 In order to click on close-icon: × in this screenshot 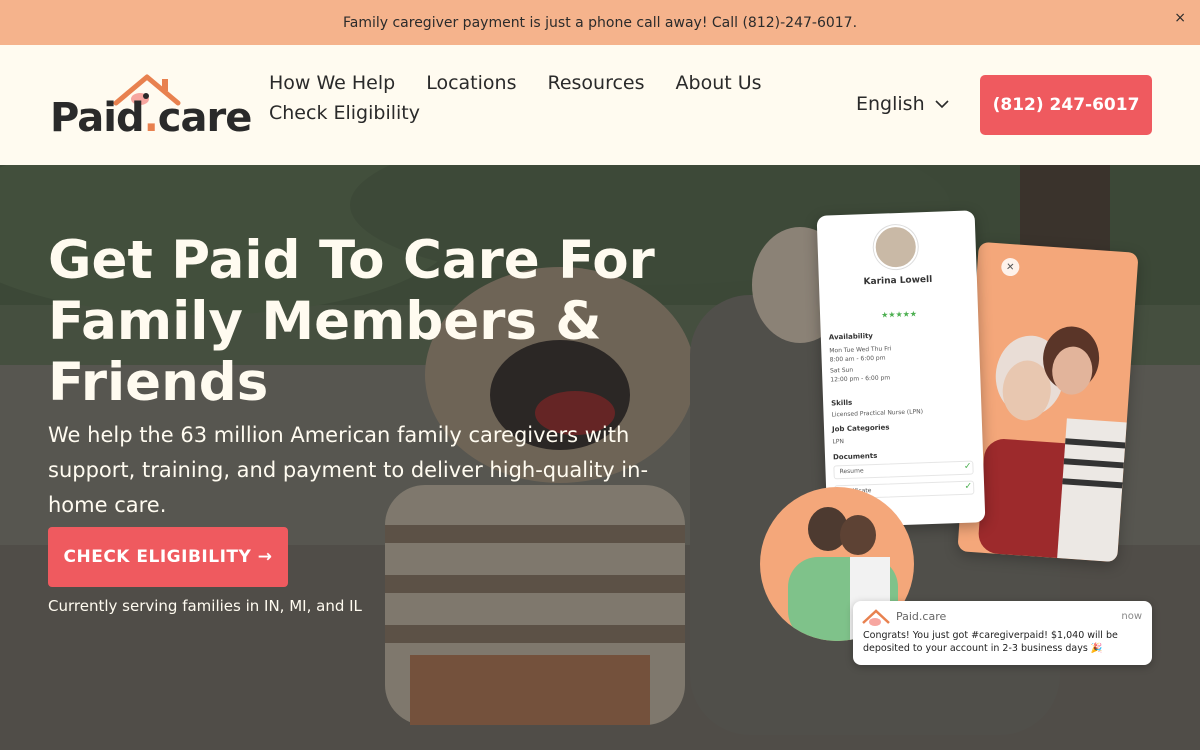, I will do `click(1180, 18)`.